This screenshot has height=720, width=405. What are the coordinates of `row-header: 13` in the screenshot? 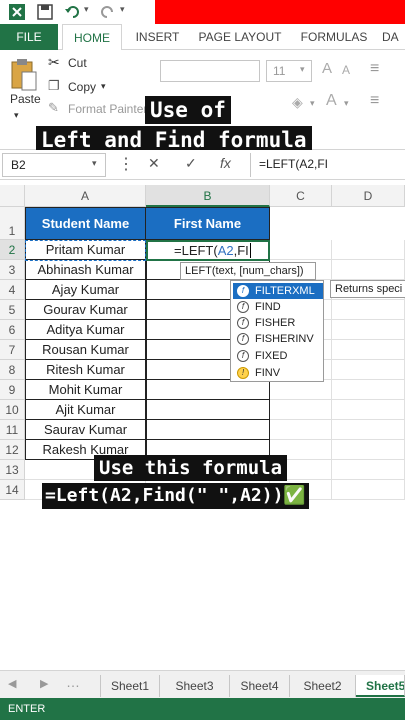 It's located at (12, 470).